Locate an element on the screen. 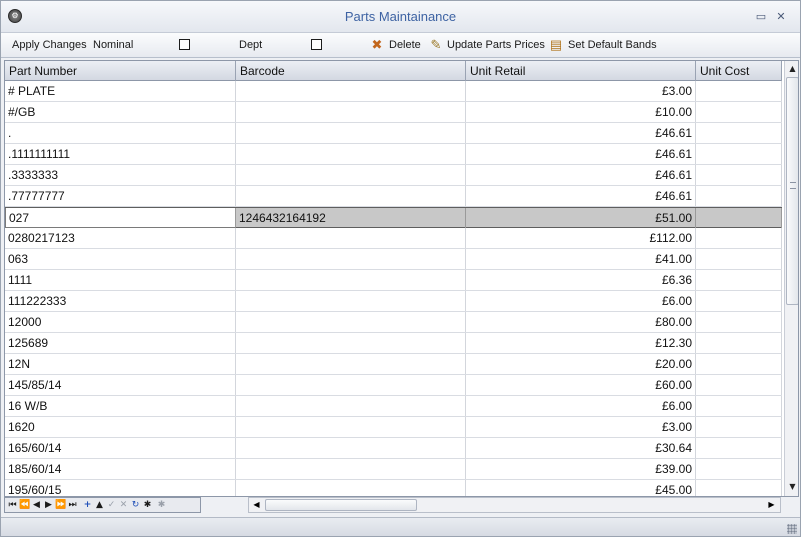 Image resolution: width=801 pixels, height=537 pixels. prev-page-icon: ⏪ is located at coordinates (24, 505).